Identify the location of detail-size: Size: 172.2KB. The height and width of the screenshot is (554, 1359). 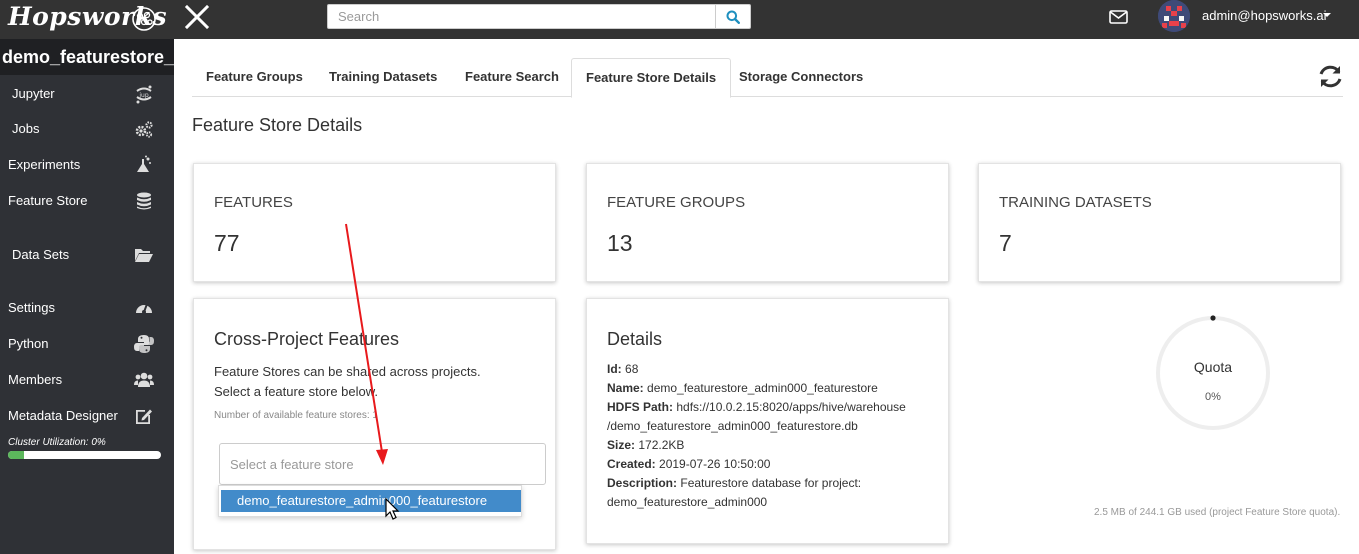
(646, 445).